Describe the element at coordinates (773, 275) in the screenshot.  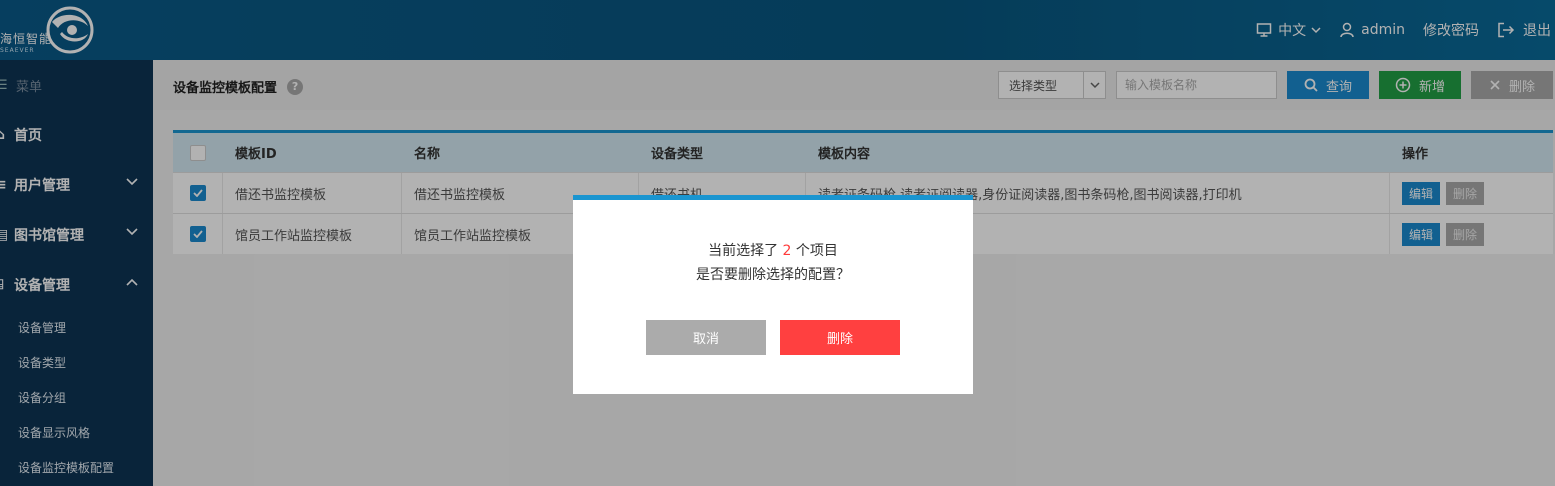
I see `dialog-question: 是否要删除选择的配置？` at that location.